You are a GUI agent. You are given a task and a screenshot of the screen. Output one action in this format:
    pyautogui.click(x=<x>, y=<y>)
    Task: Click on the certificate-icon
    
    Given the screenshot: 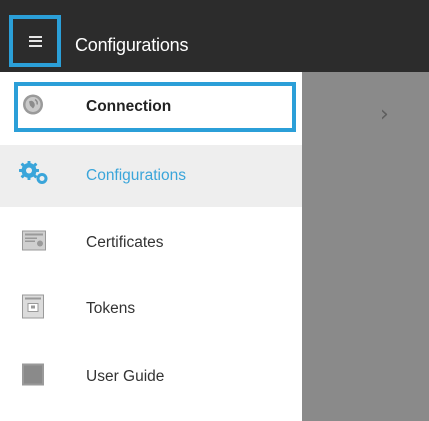 What is the action you would take?
    pyautogui.click(x=34, y=243)
    